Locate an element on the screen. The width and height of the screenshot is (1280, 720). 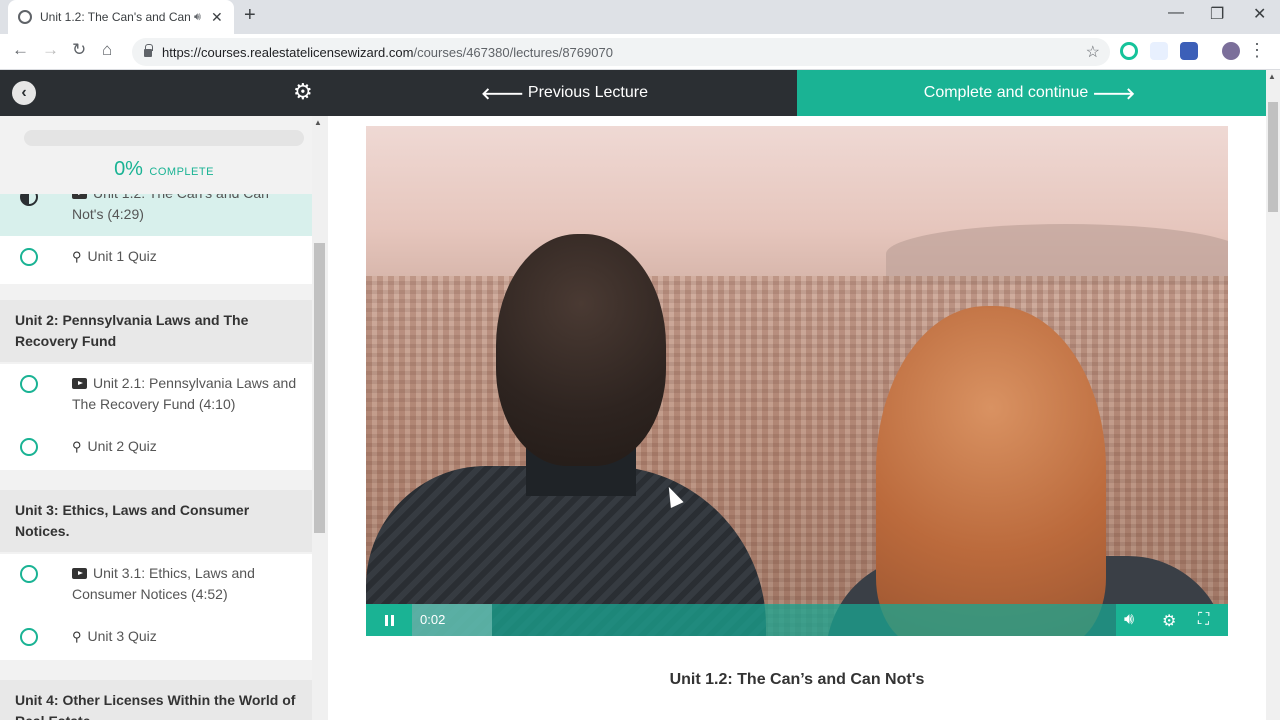
progress-label: COMPLETE is located at coordinates (181, 172).